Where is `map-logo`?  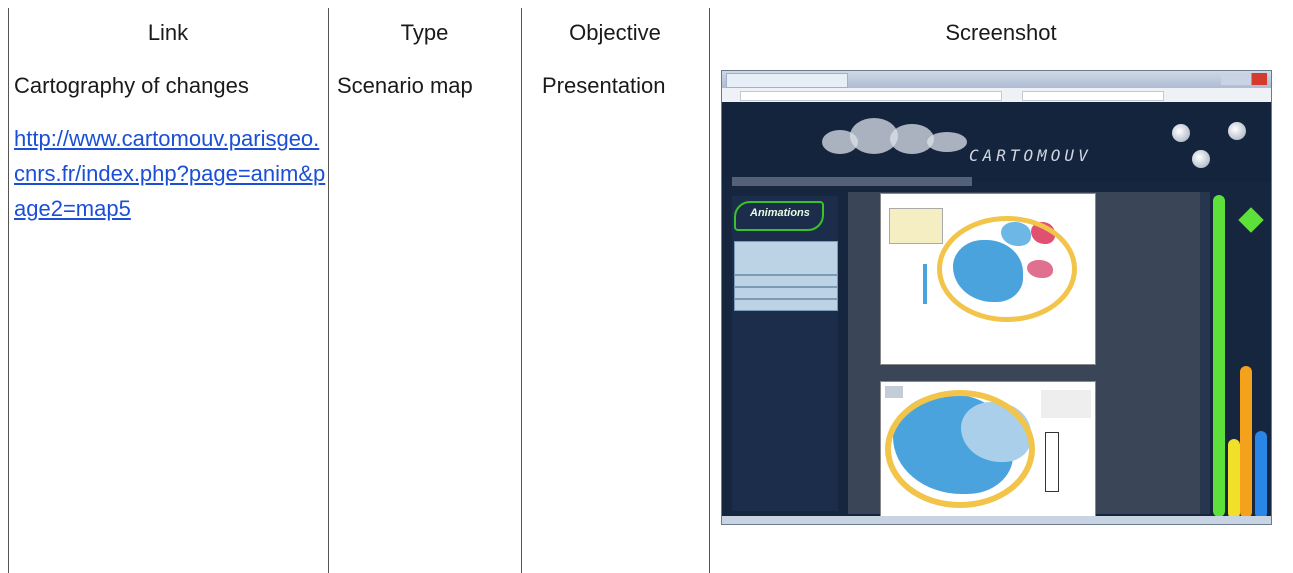
map-logo is located at coordinates (894, 392).